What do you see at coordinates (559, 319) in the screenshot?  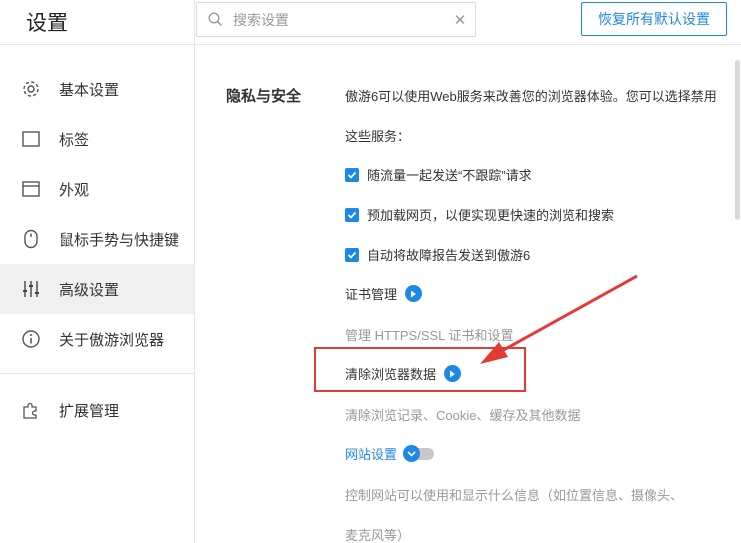 I see `annotation-arrow-icon` at bounding box center [559, 319].